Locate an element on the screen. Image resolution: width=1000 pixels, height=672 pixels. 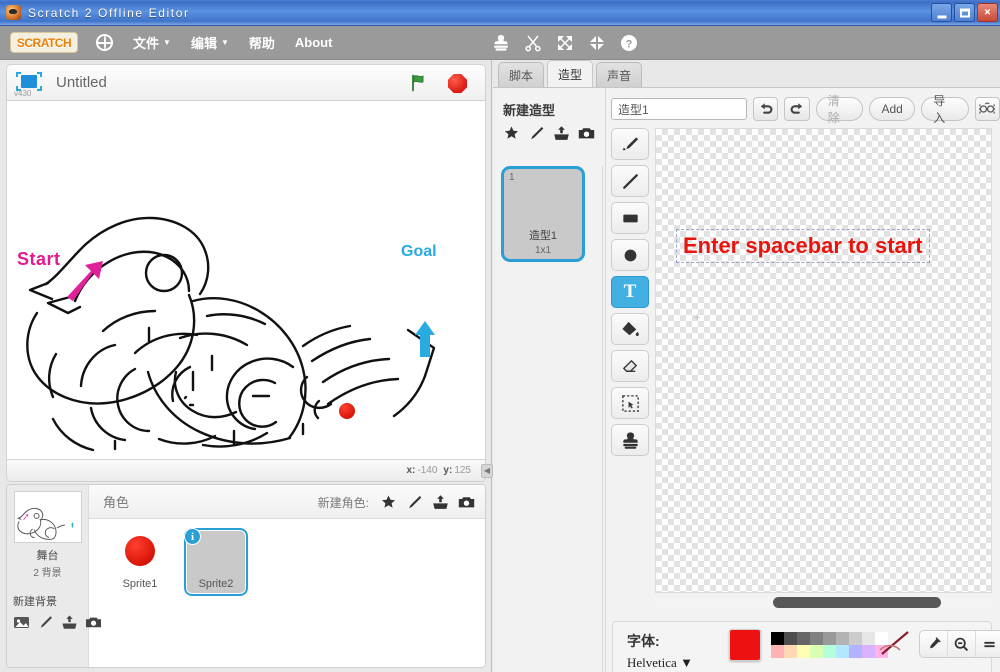
tab-scripts: 脚本 is located at coordinates (521, 75).